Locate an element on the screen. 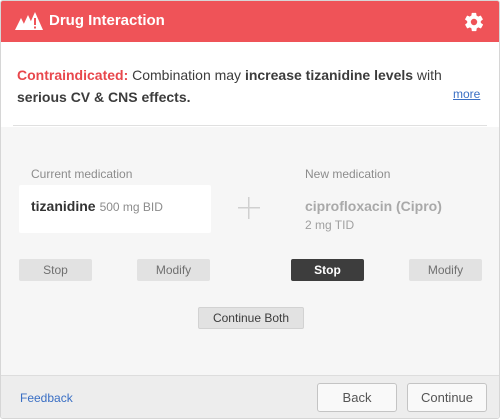 The height and width of the screenshot is (419, 500). current-medication-card: tizanidine 500 mg BID is located at coordinates (115, 209).